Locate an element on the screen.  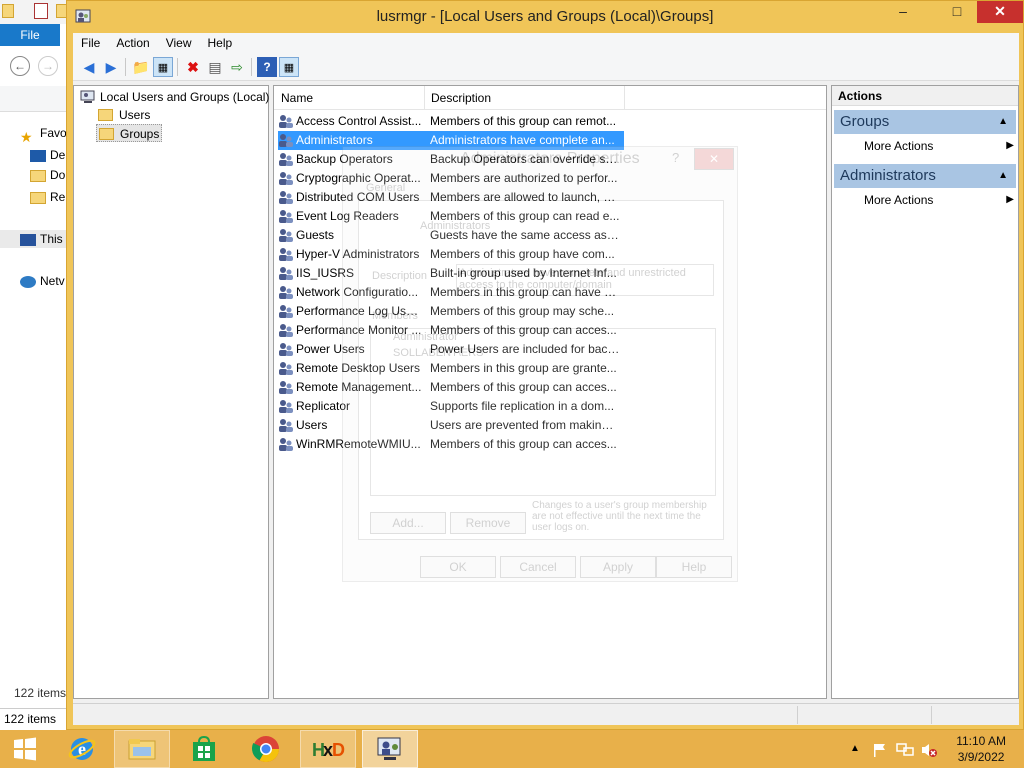
tree-item-desktop: De is located at coordinates (47, 155).